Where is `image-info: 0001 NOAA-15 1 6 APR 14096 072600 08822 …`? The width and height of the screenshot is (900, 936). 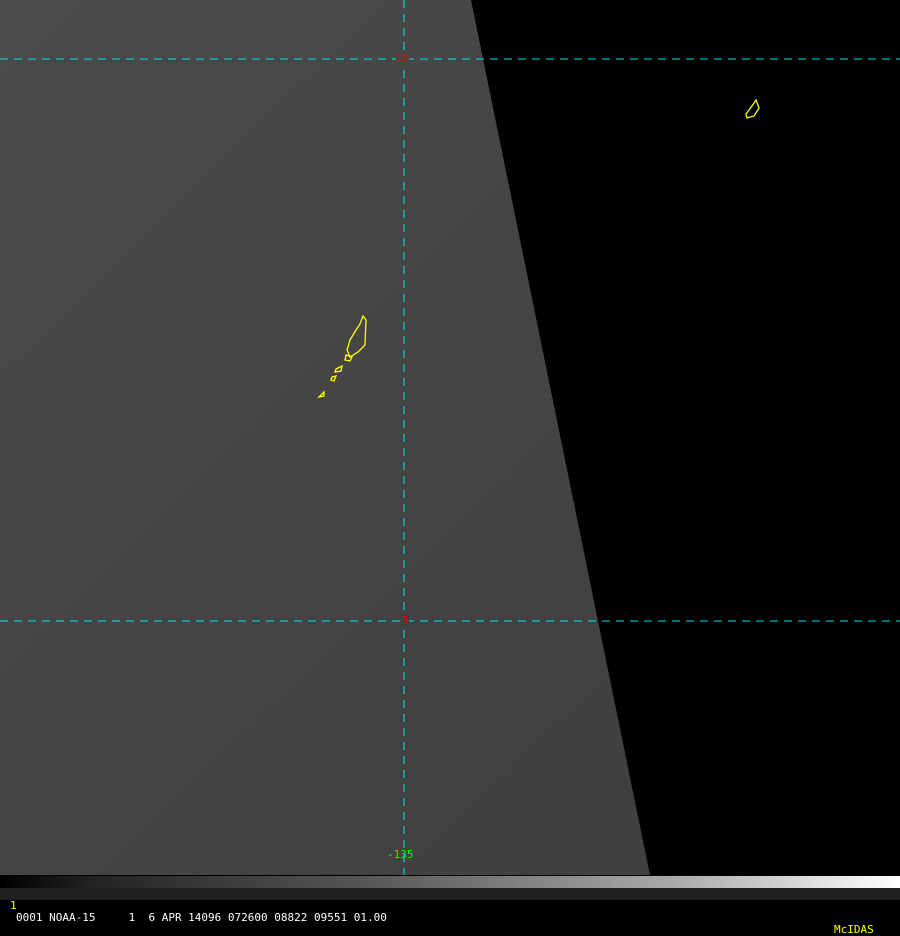
image-info: 0001 NOAA-15 1 6 APR 14096 072600 08822 … is located at coordinates (201, 917).